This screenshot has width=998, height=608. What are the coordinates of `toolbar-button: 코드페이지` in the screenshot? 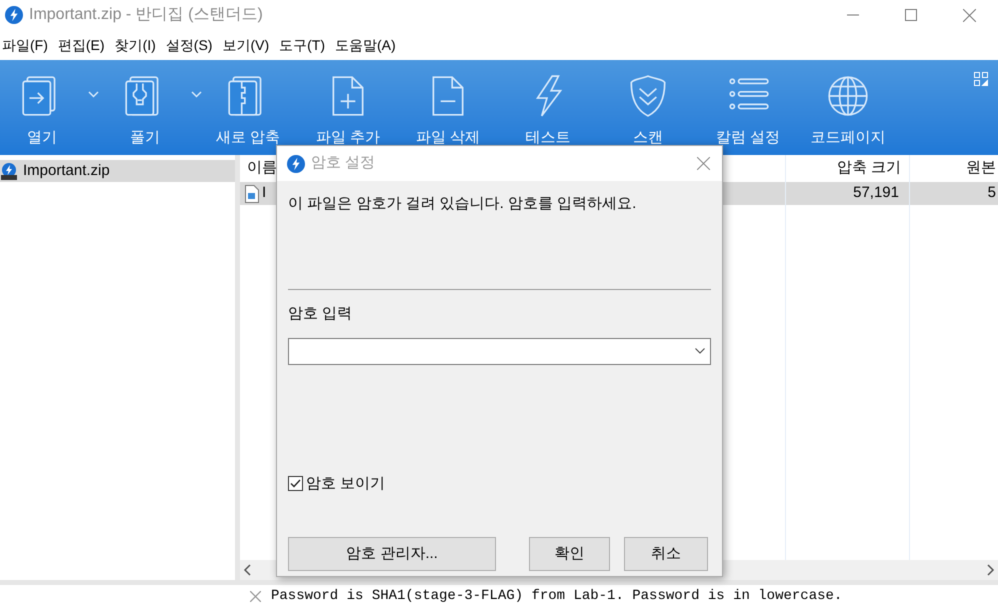 It's located at (848, 111).